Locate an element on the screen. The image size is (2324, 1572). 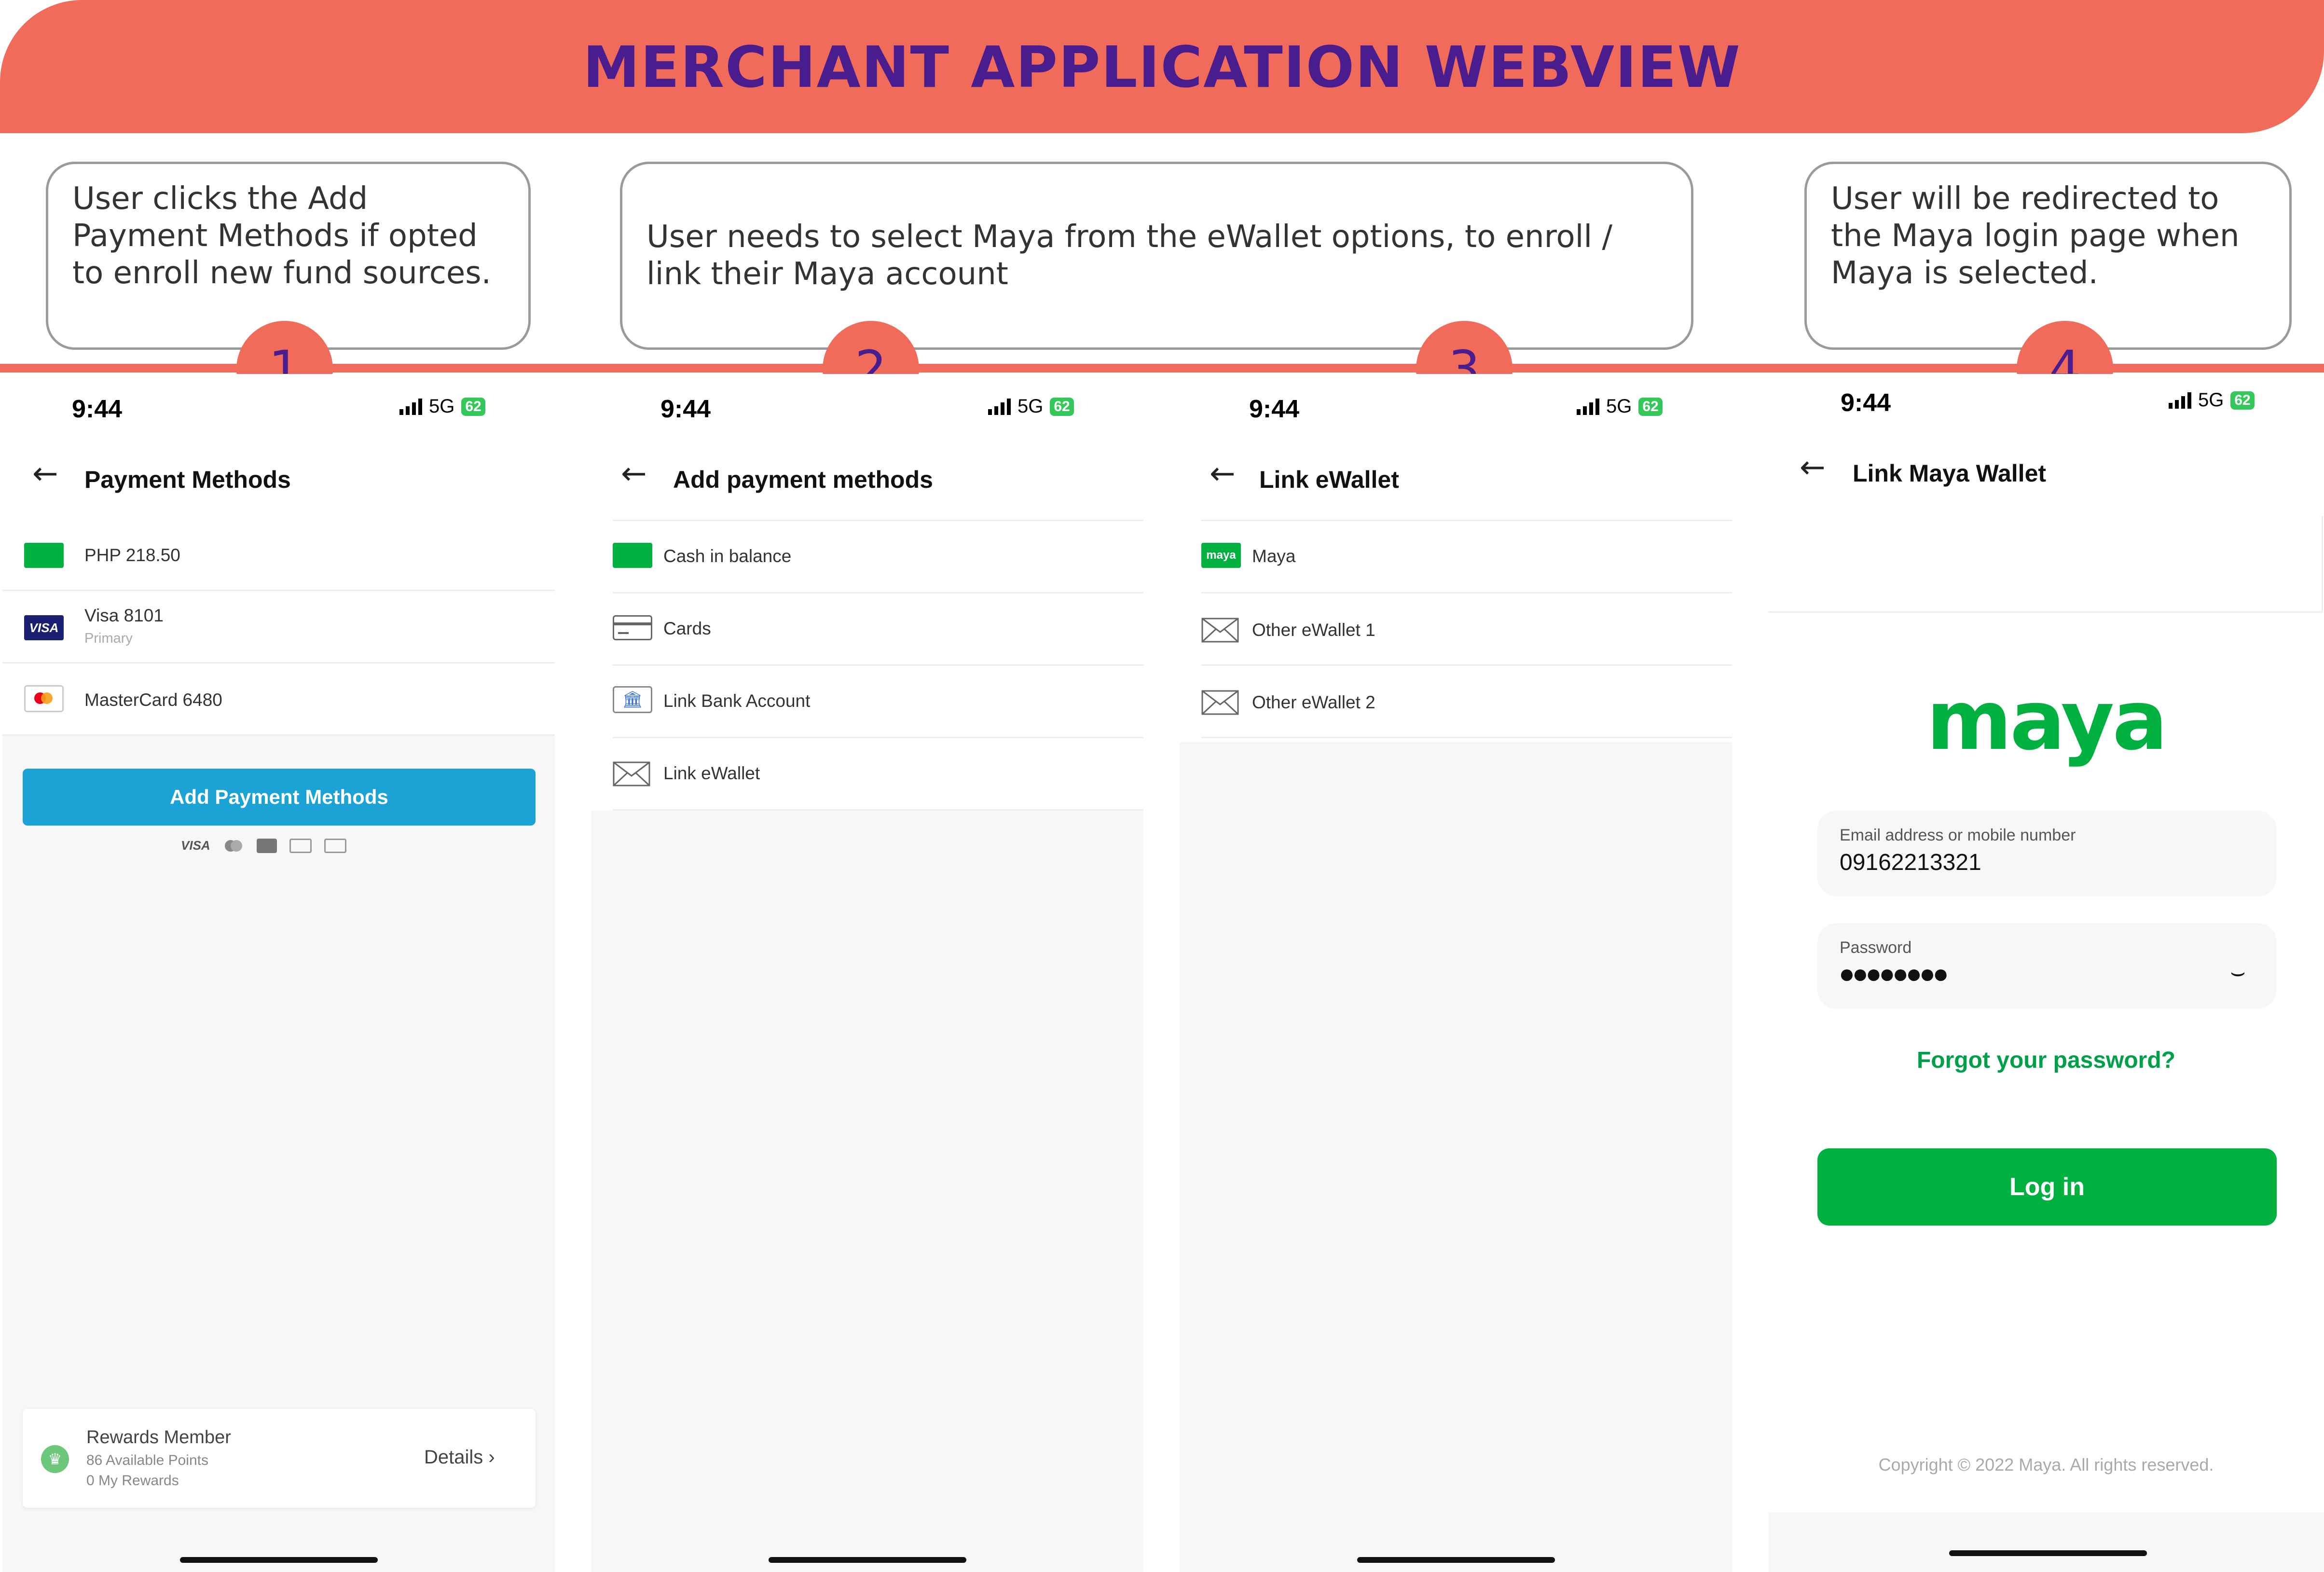
payment-method-label: PHP 218.50 is located at coordinates (132, 555).